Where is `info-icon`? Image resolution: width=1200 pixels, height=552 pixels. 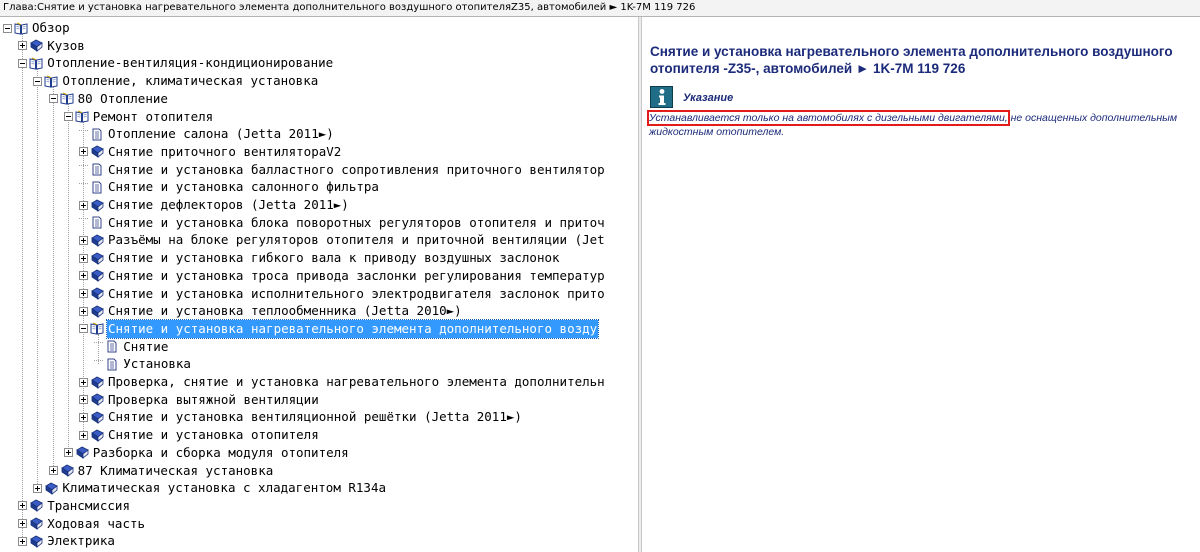
info-icon is located at coordinates (661, 97).